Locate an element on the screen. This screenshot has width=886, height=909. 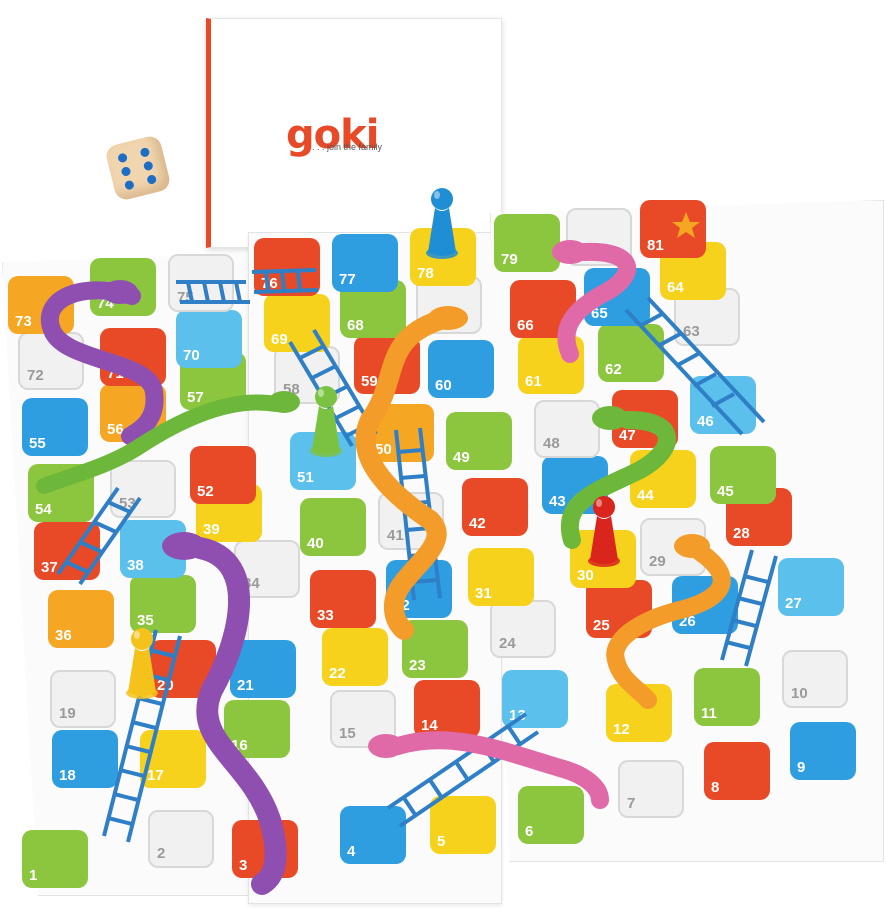
blue-pawn-icon is located at coordinates (442, 223).